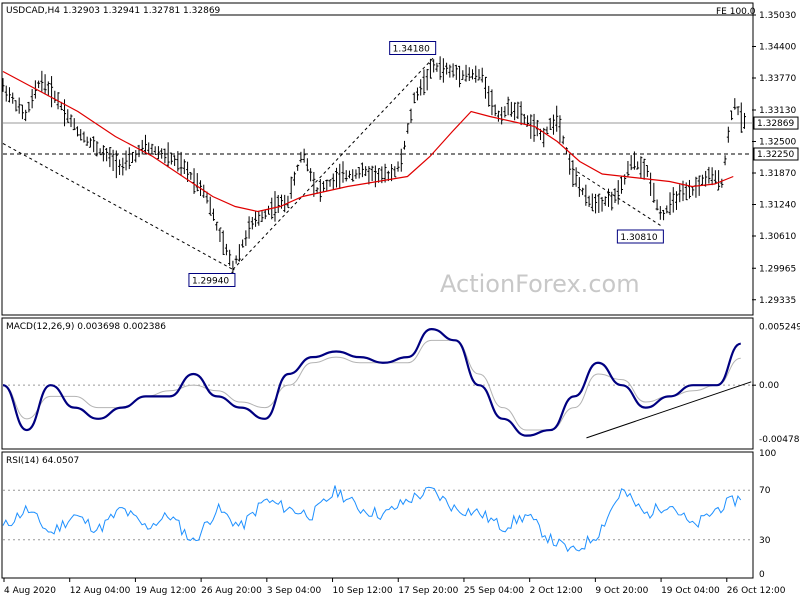 This screenshot has height=603, width=800. What do you see at coordinates (428, 591) in the screenshot?
I see `x-tick-label: 17 Sep 20:00` at bounding box center [428, 591].